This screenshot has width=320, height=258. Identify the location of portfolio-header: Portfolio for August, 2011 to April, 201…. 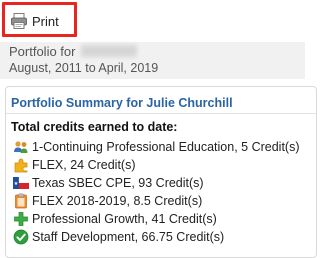
(152, 60).